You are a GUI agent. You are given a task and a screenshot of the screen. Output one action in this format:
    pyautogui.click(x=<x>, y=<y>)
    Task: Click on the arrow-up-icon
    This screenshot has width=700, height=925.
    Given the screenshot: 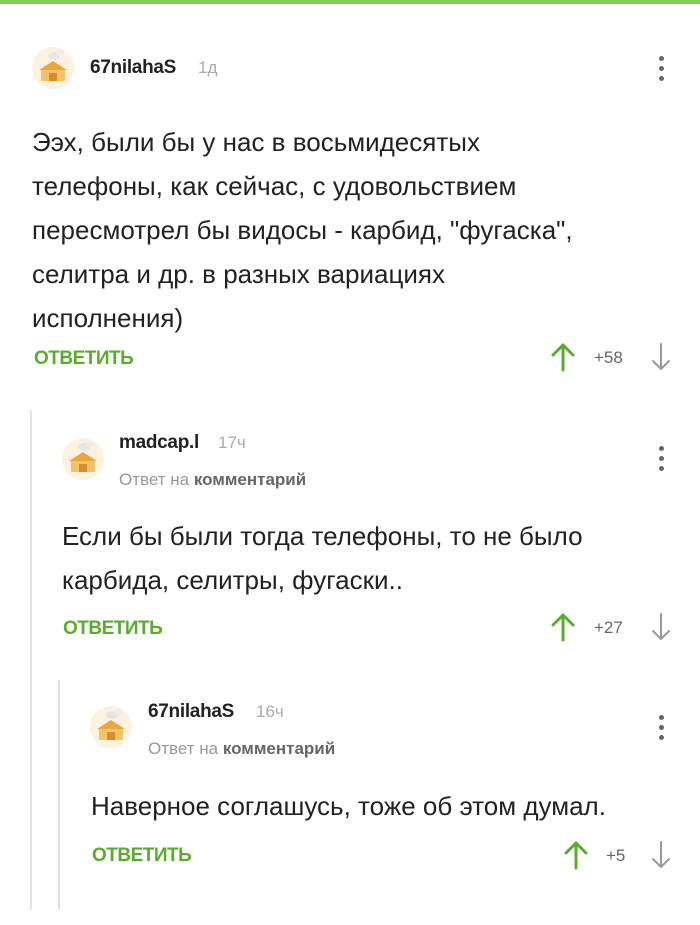 What is the action you would take?
    pyautogui.click(x=576, y=855)
    